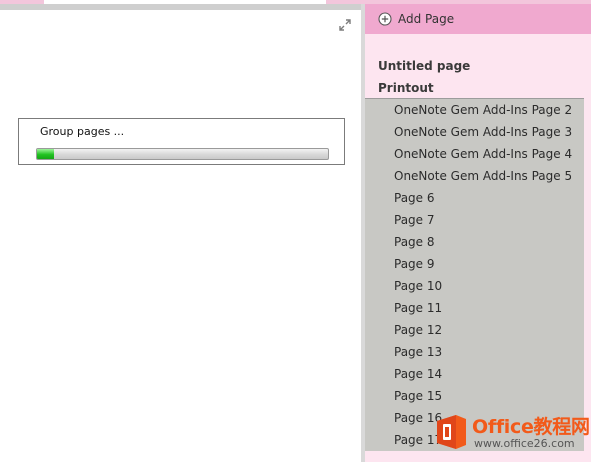 The height and width of the screenshot is (462, 591). Describe the element at coordinates (182, 154) in the screenshot. I see `progress-bar` at that location.